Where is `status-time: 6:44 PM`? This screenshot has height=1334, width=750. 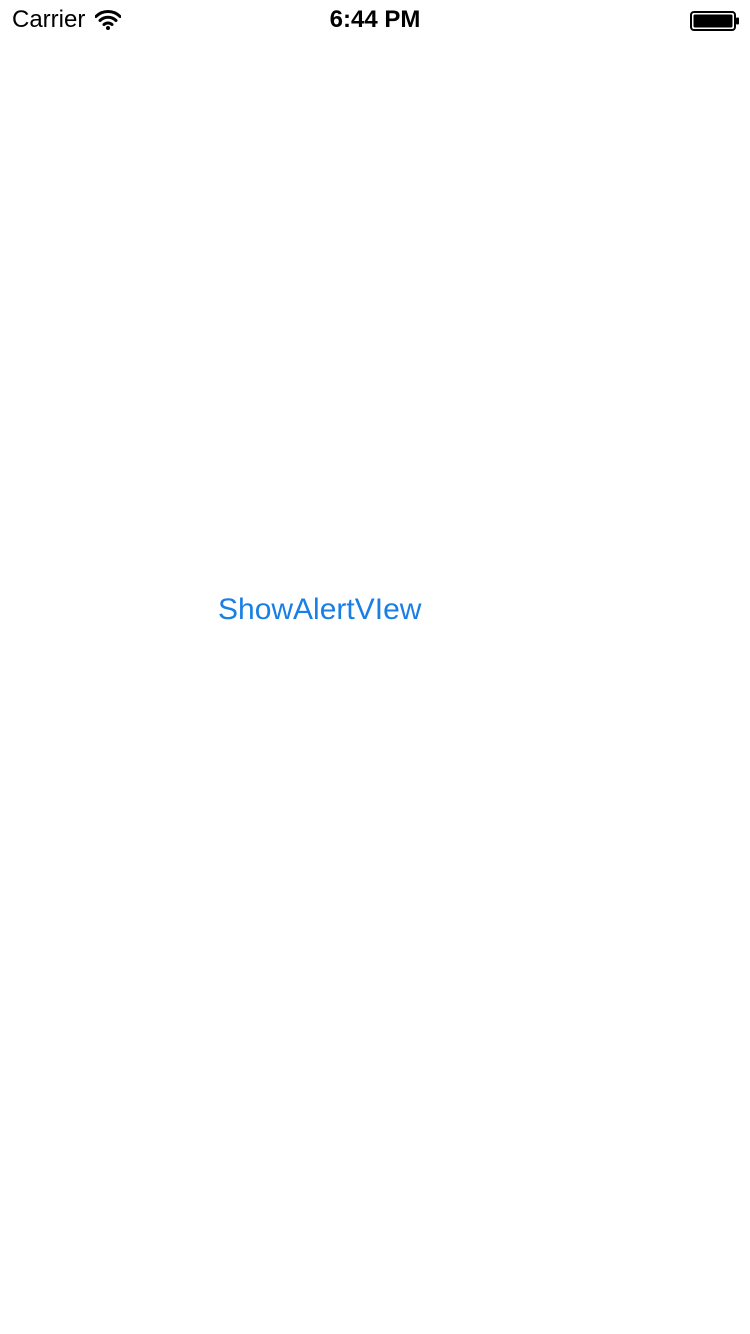
status-time: 6:44 PM is located at coordinates (375, 19).